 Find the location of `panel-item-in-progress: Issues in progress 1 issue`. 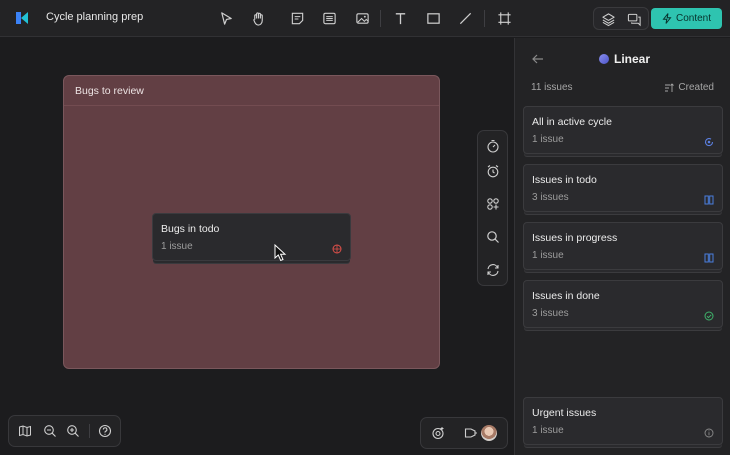

panel-item-in-progress: Issues in progress 1 issue is located at coordinates (623, 246).